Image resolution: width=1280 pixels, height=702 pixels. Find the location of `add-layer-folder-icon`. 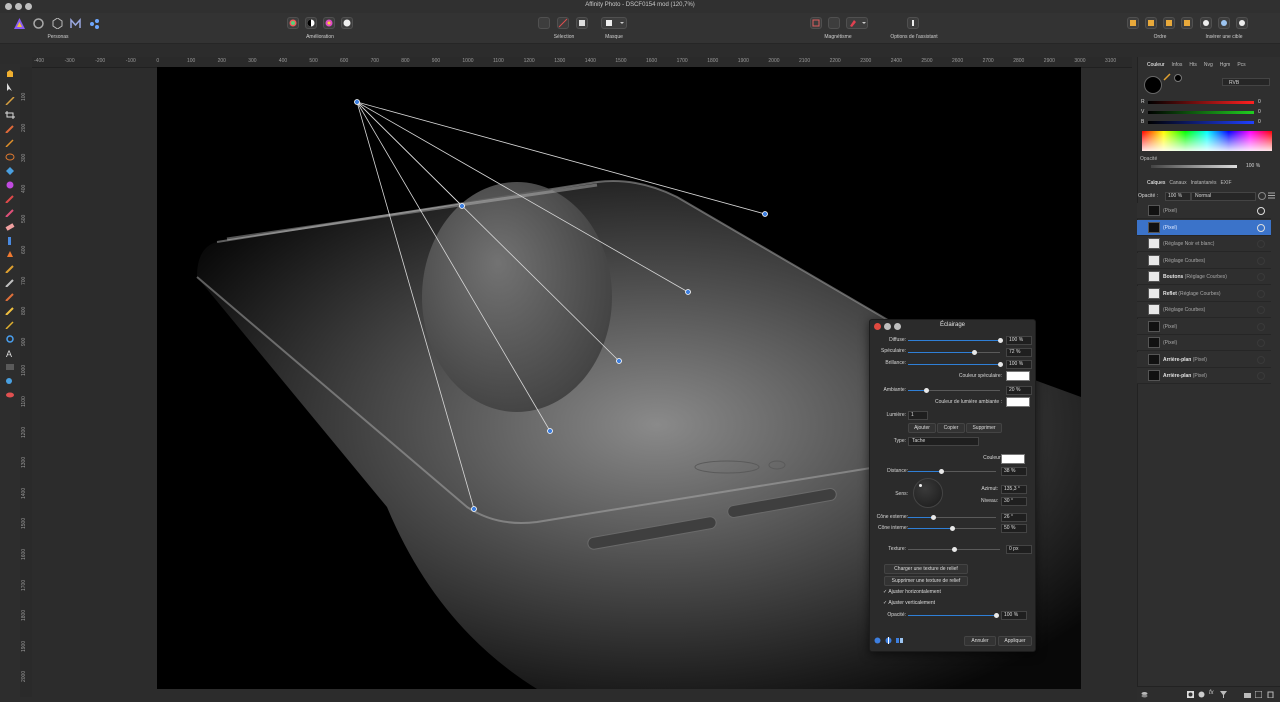

add-layer-folder-icon is located at coordinates (1247, 694).